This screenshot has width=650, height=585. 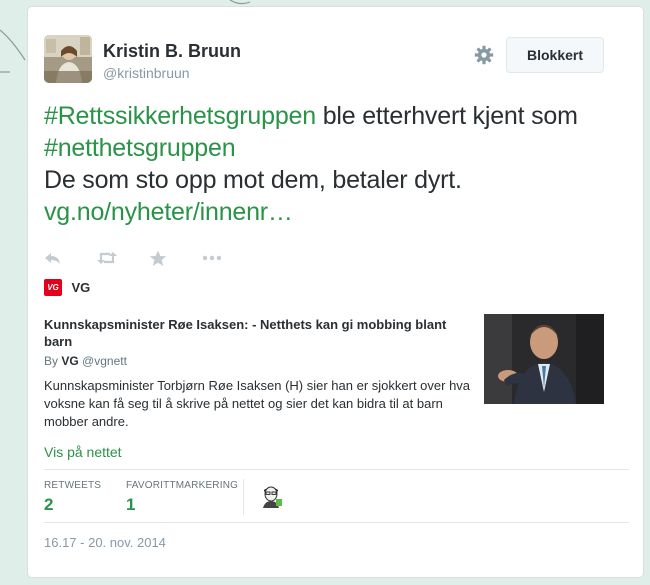 I want to click on view-on-web-link: Vis på nettet, so click(x=83, y=452).